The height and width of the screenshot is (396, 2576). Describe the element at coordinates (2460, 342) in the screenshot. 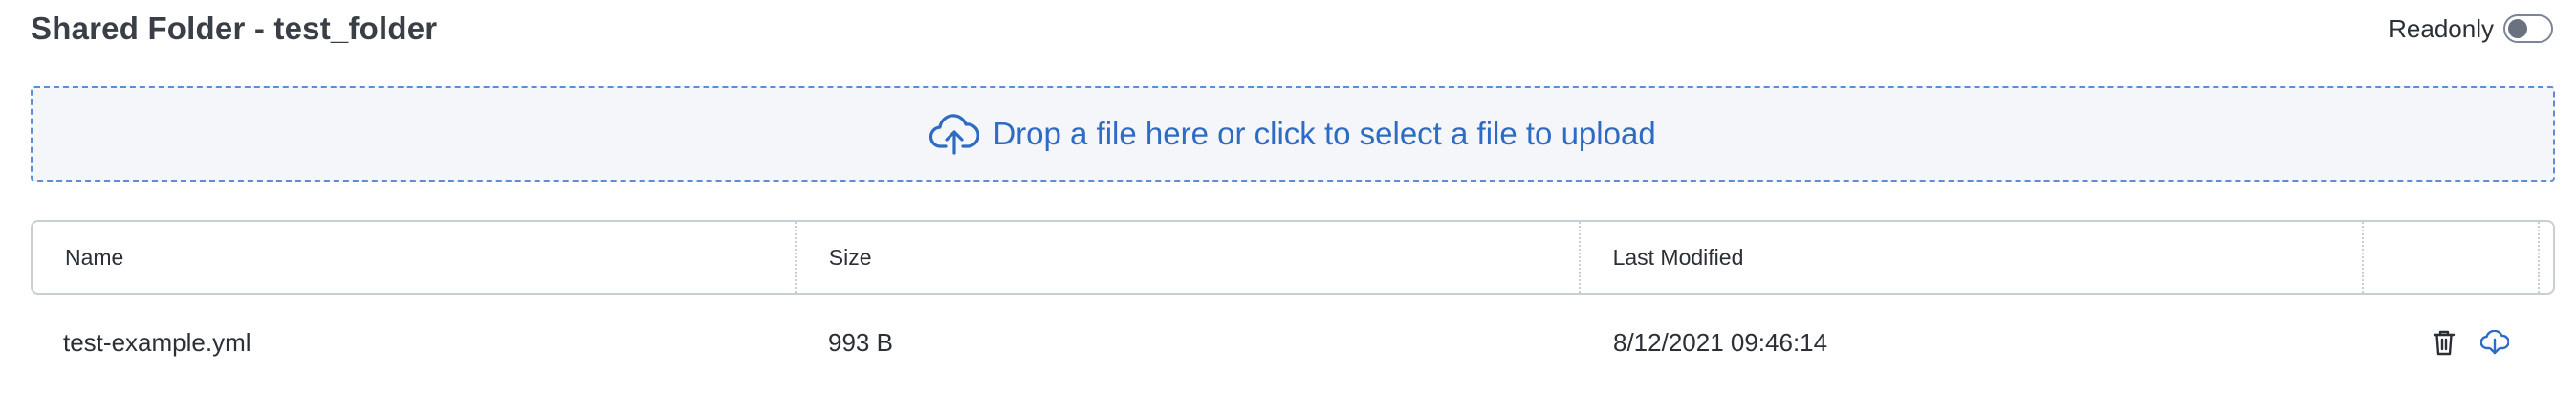

I see `row-actions` at that location.